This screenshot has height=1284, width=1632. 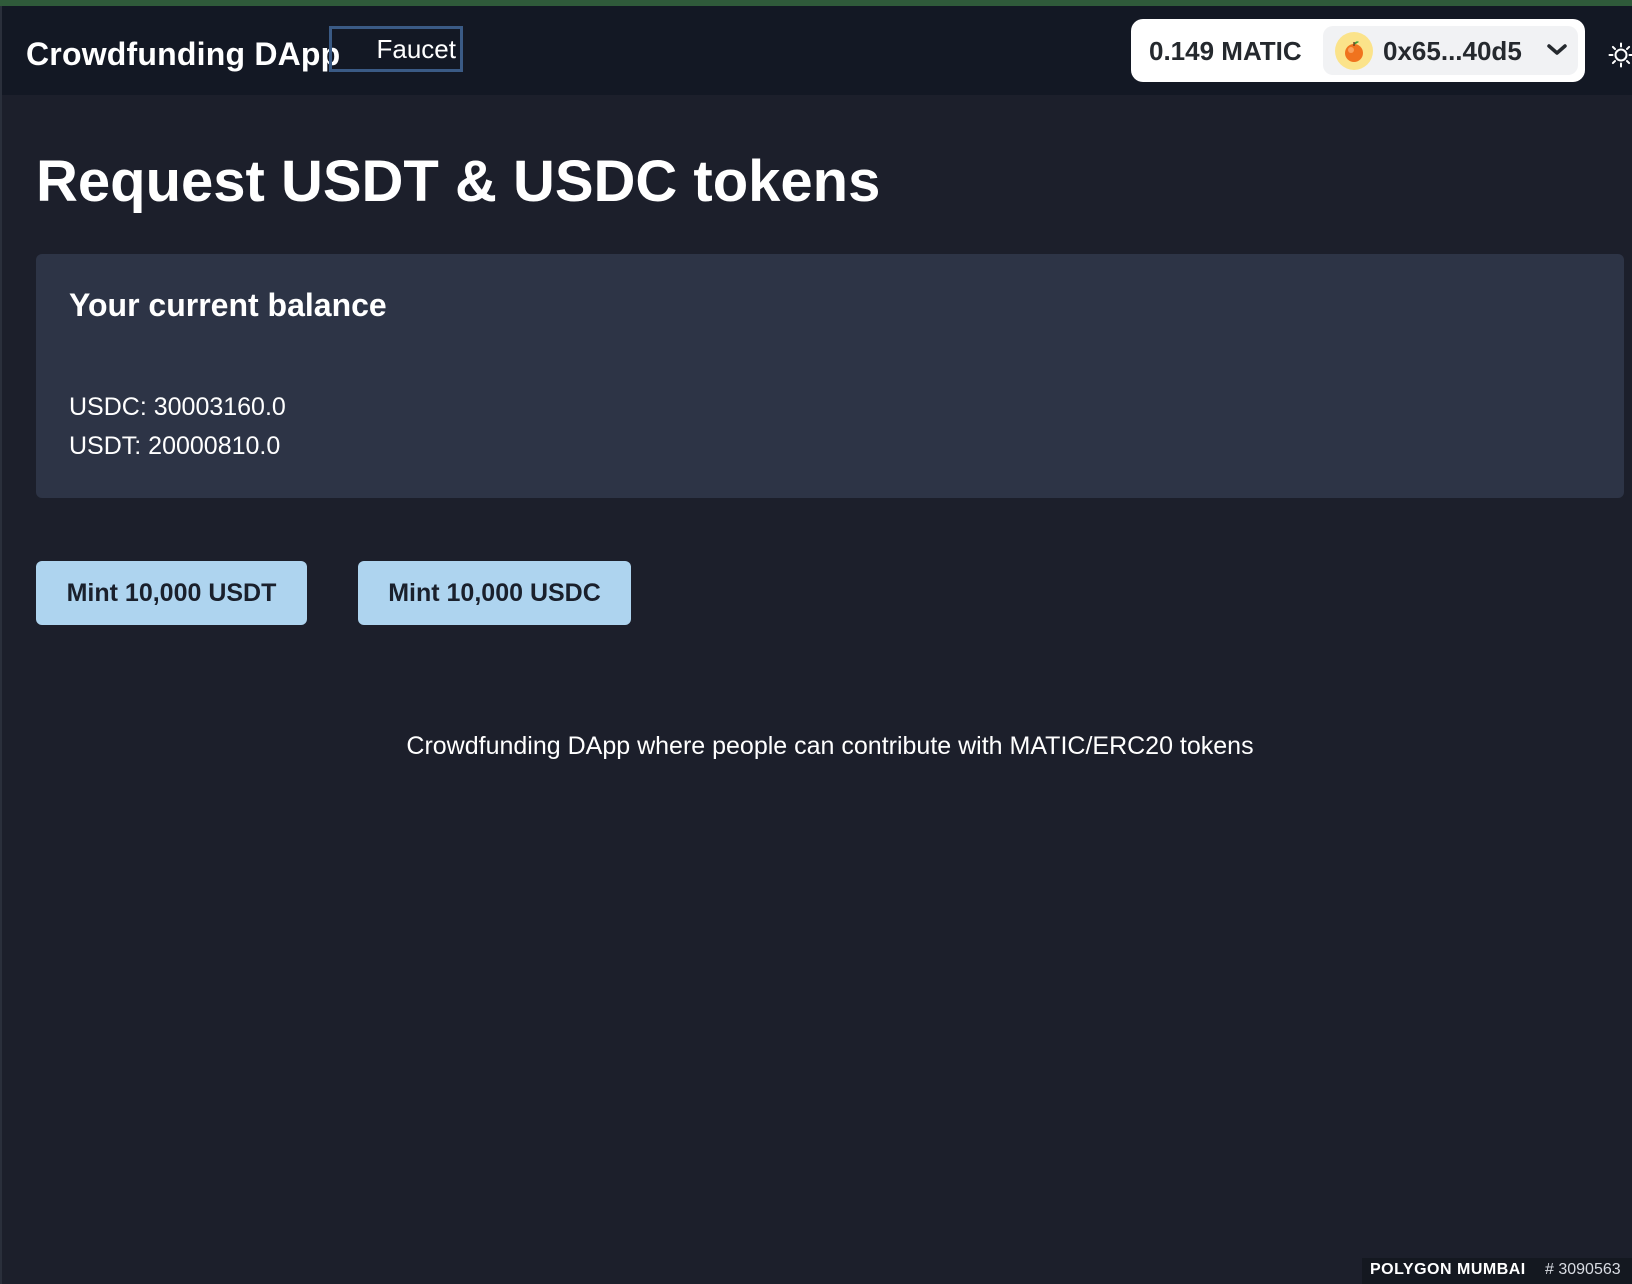 What do you see at coordinates (228, 305) in the screenshot?
I see `balance-card-title: Your current balance` at bounding box center [228, 305].